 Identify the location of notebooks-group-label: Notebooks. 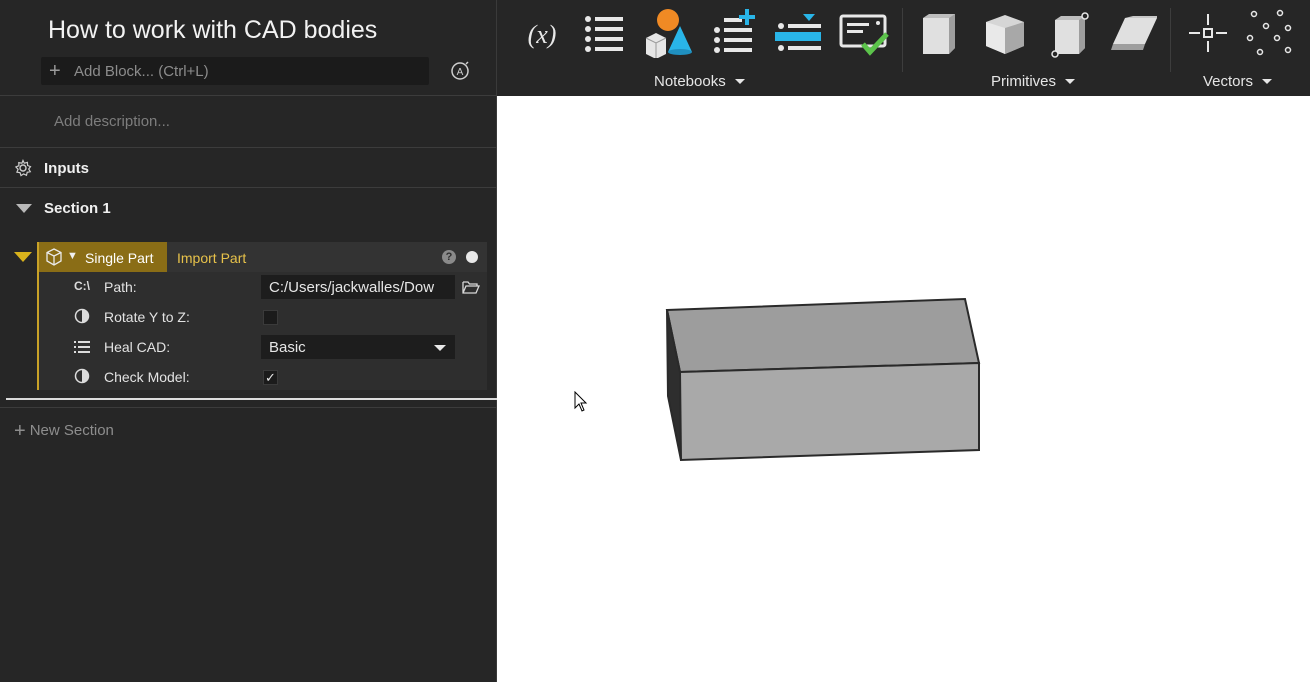
(690, 81).